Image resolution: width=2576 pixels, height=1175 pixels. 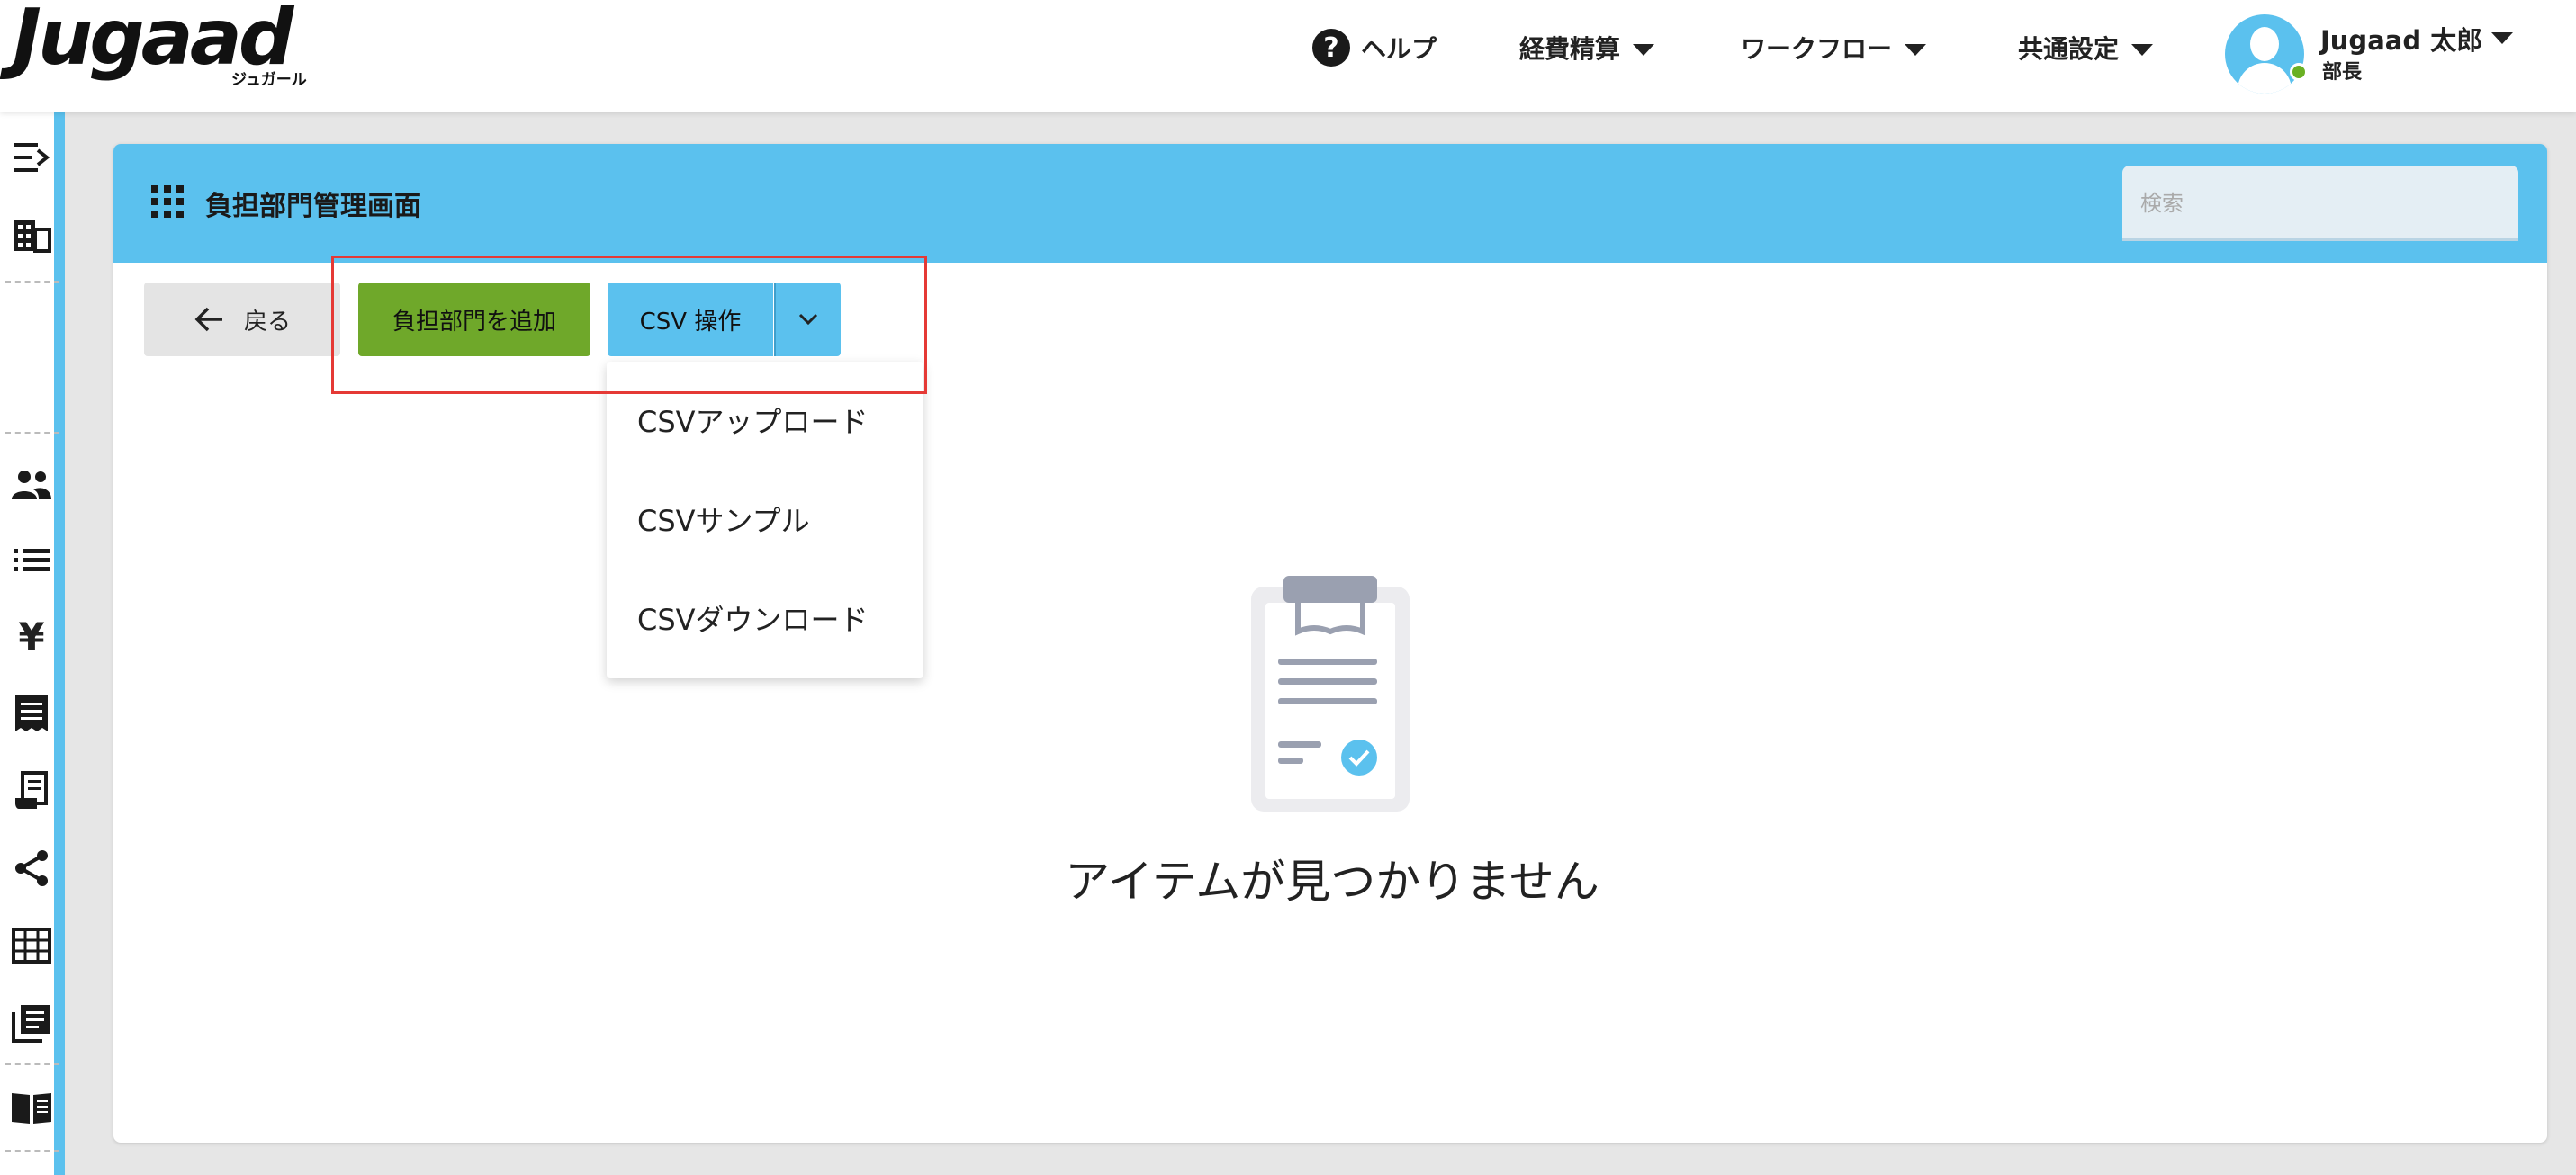 I want to click on library-icon, so click(x=31, y=1023).